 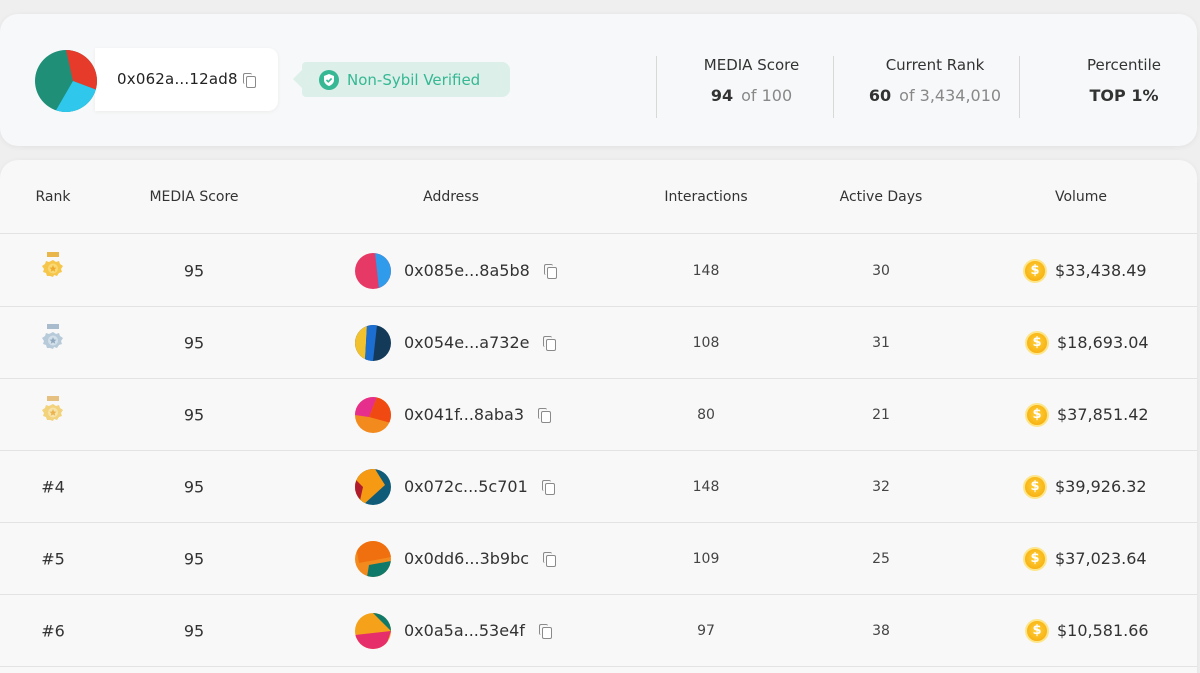 I want to click on media-score-suffix: of 100, so click(x=767, y=95).